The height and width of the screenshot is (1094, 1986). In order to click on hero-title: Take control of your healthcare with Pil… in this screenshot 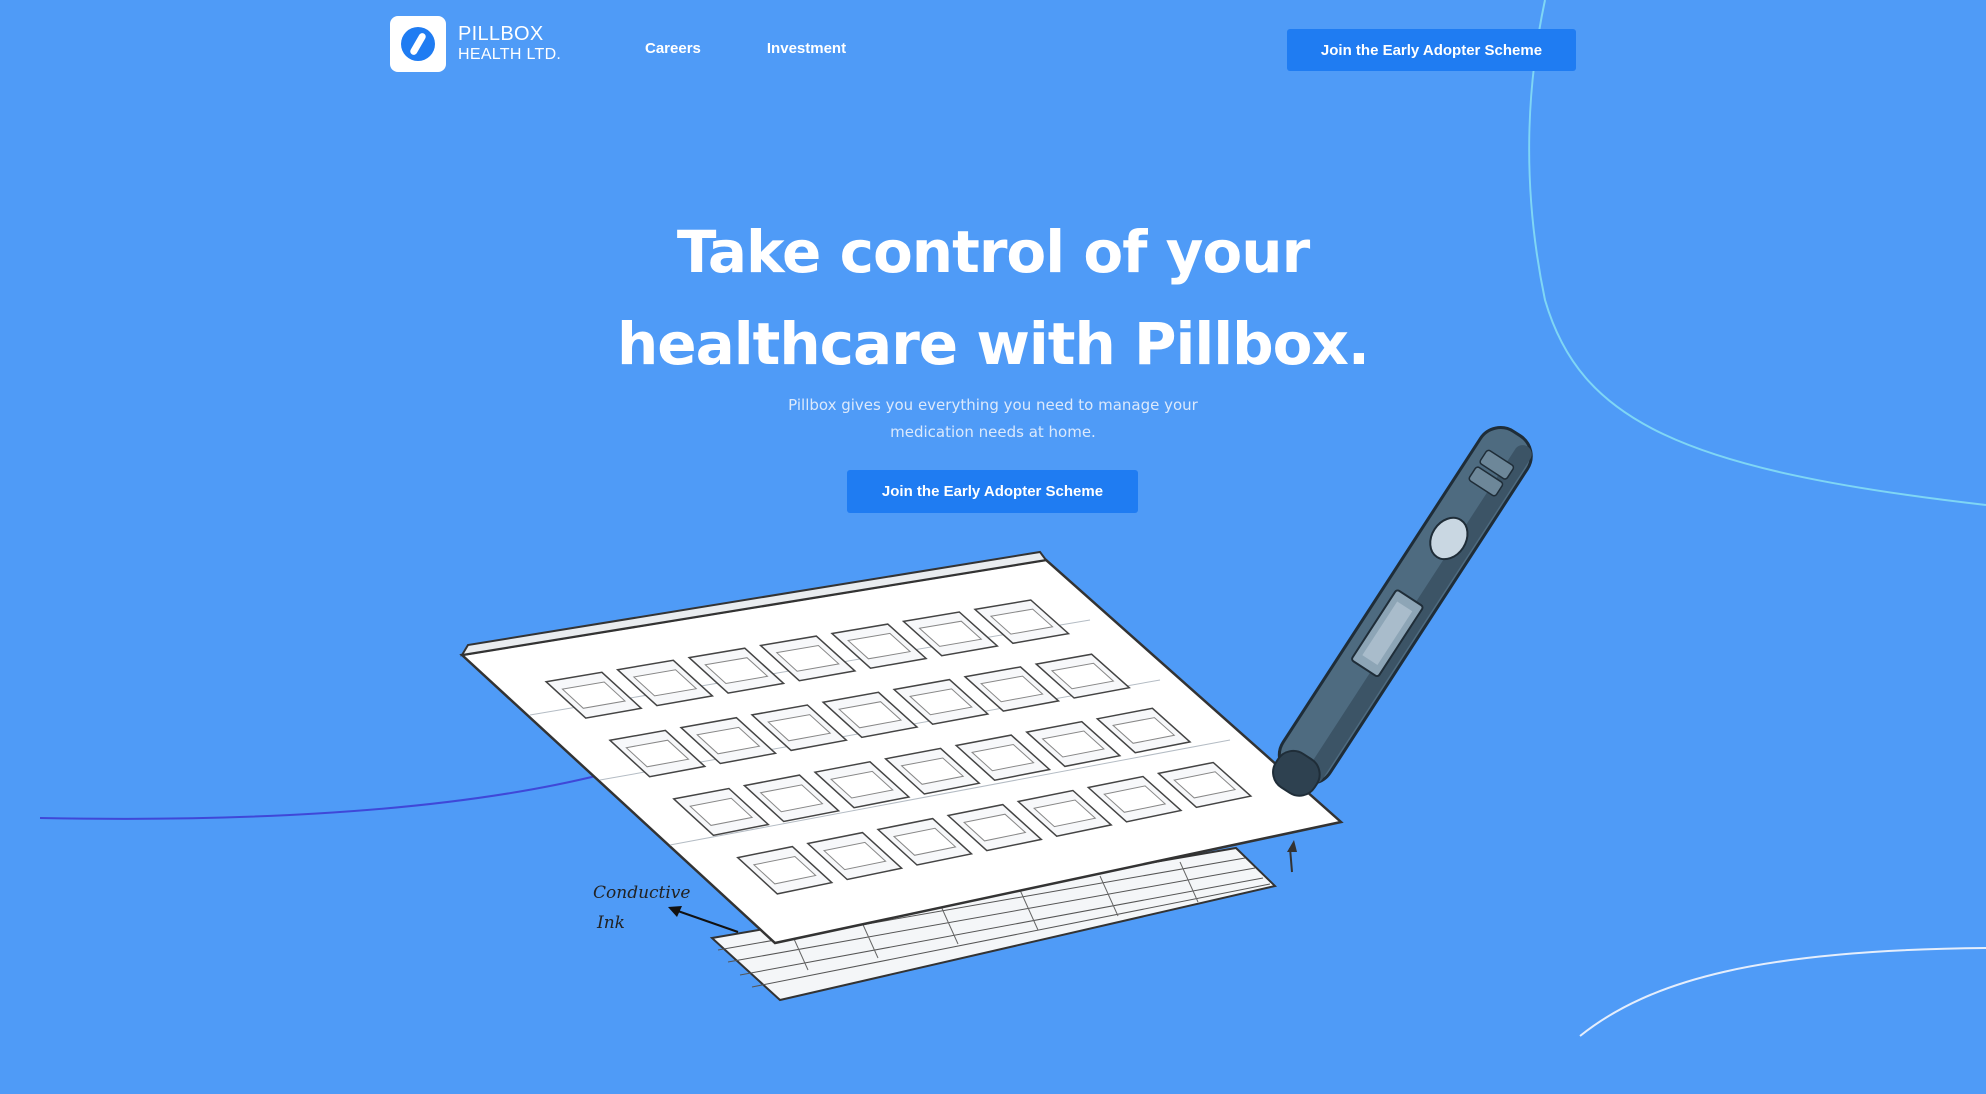, I will do `click(993, 298)`.